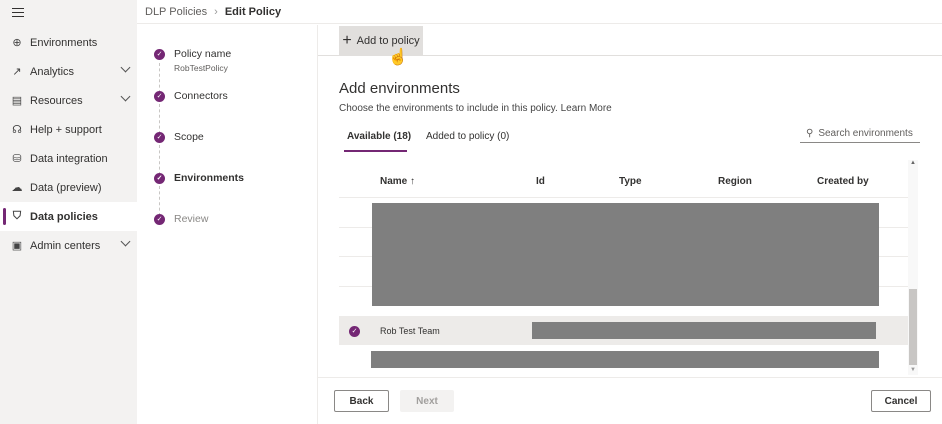 The width and height of the screenshot is (942, 424). What do you see at coordinates (901, 401) in the screenshot?
I see `cancel-button: Cancel` at bounding box center [901, 401].